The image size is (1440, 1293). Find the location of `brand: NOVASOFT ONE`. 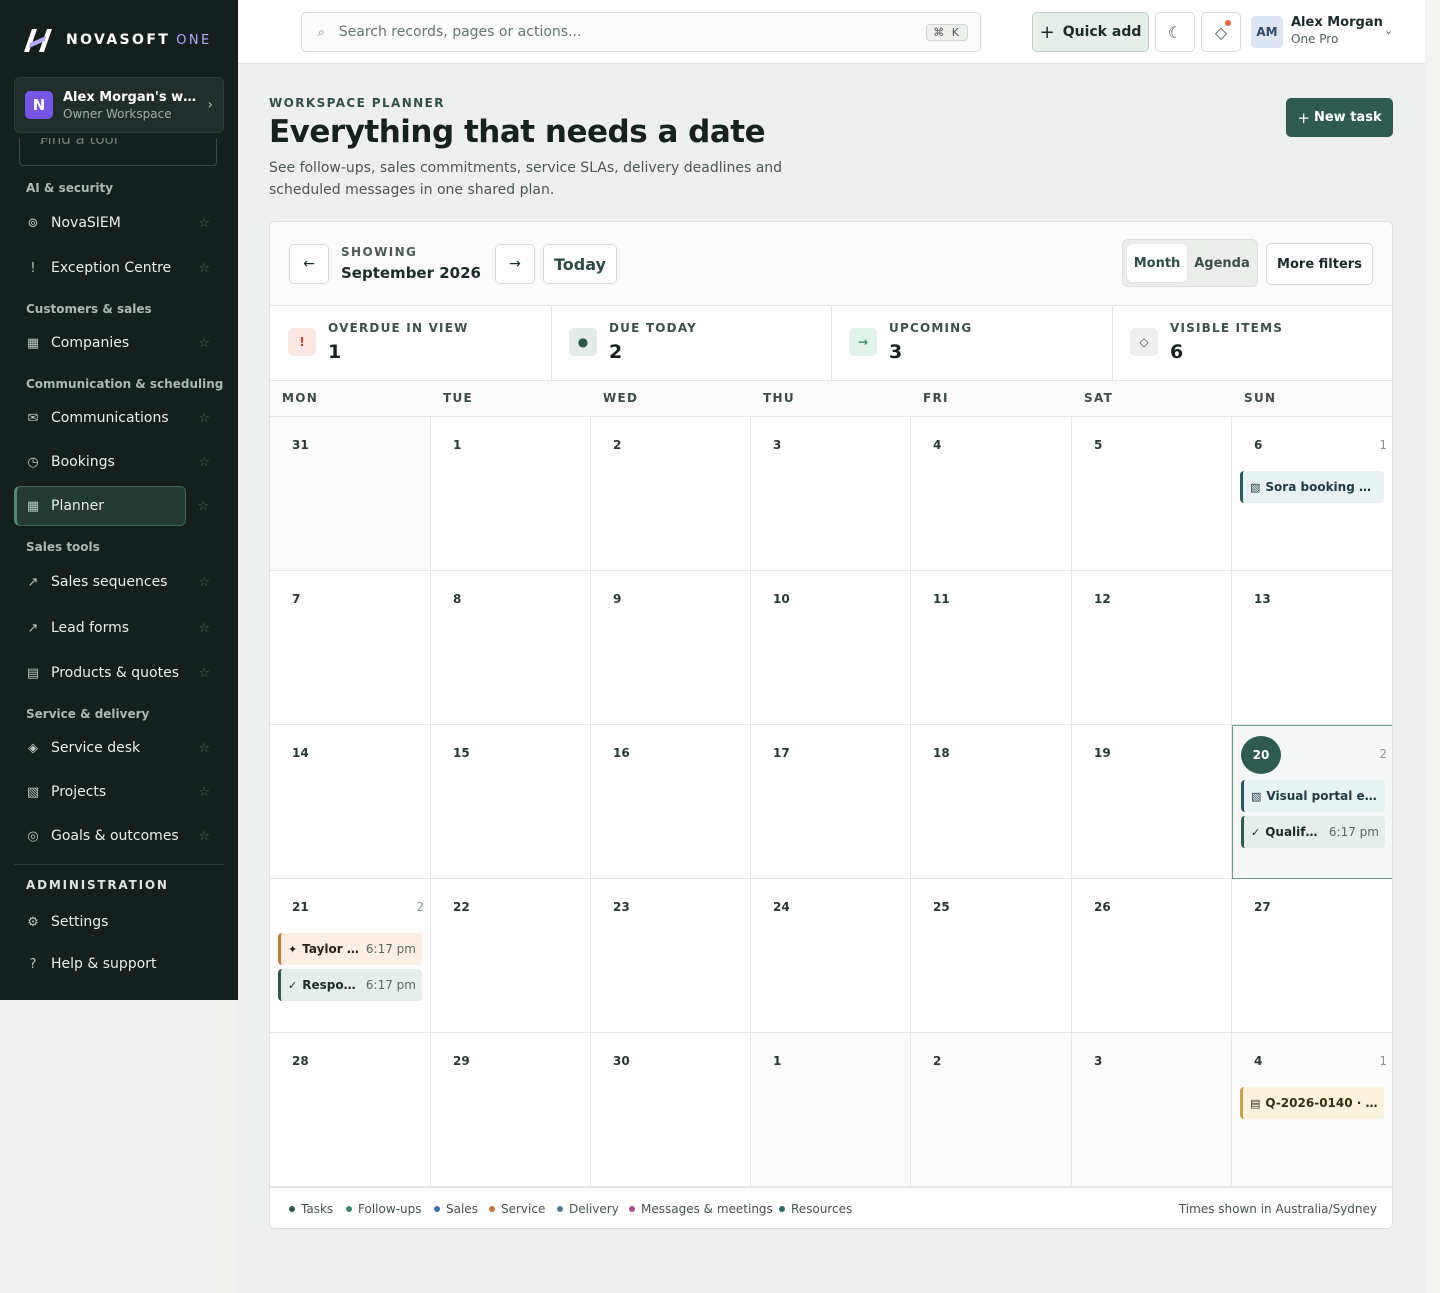

brand: NOVASOFT ONE is located at coordinates (117, 40).